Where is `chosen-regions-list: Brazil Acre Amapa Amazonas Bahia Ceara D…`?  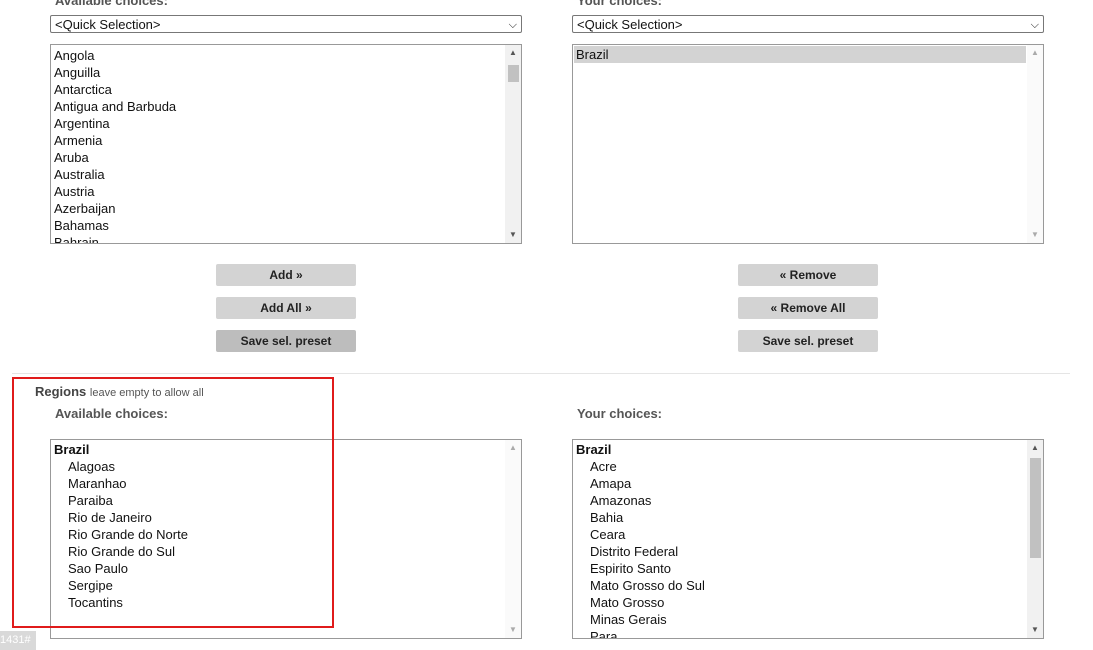
chosen-regions-list: Brazil Acre Amapa Amazonas Bahia Ceara D… is located at coordinates (808, 539).